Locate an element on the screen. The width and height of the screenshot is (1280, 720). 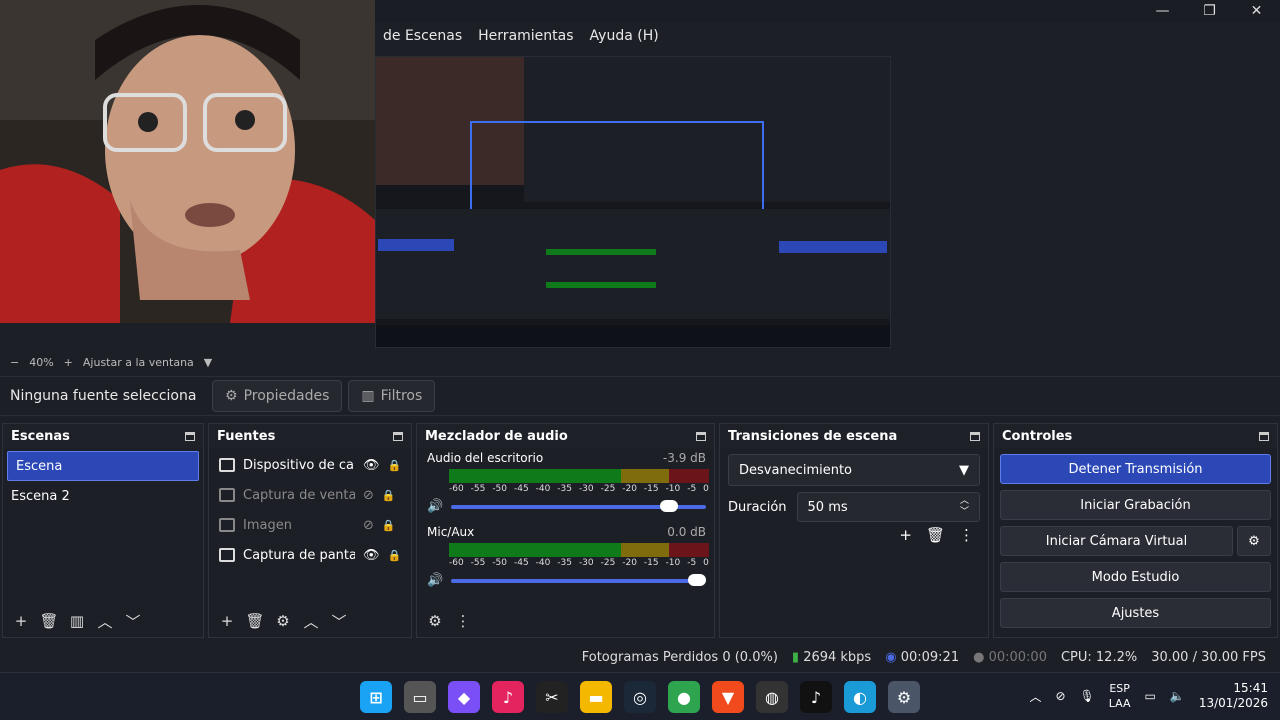
settings-button: Ajustes is located at coordinates (1135, 613).